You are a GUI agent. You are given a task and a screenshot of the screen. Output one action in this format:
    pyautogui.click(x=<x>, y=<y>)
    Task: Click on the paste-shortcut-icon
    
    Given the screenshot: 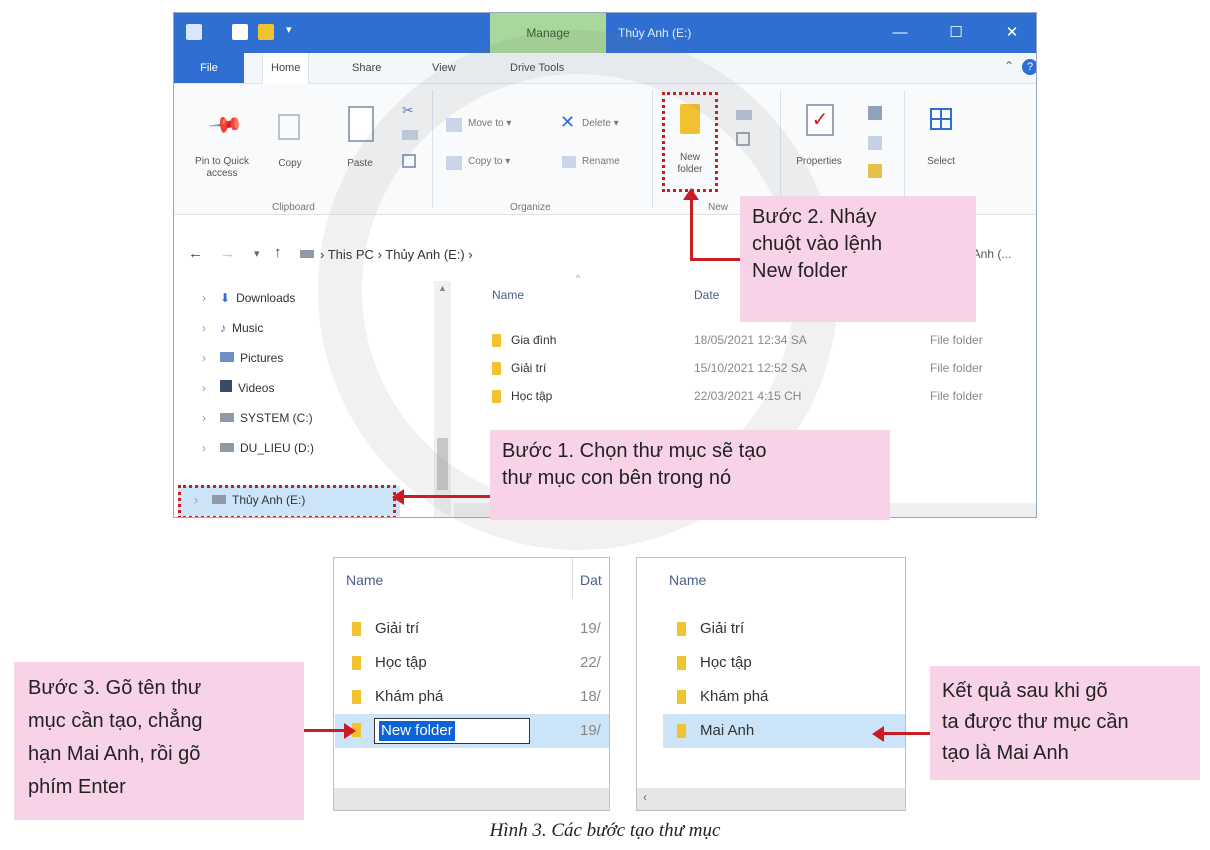 What is the action you would take?
    pyautogui.click(x=409, y=161)
    